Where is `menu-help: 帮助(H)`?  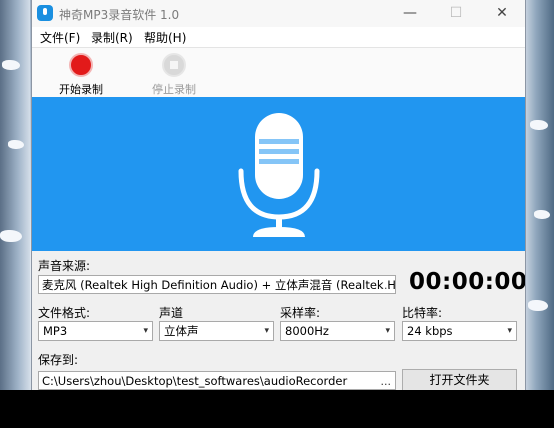
menu-help: 帮助(H) is located at coordinates (165, 37).